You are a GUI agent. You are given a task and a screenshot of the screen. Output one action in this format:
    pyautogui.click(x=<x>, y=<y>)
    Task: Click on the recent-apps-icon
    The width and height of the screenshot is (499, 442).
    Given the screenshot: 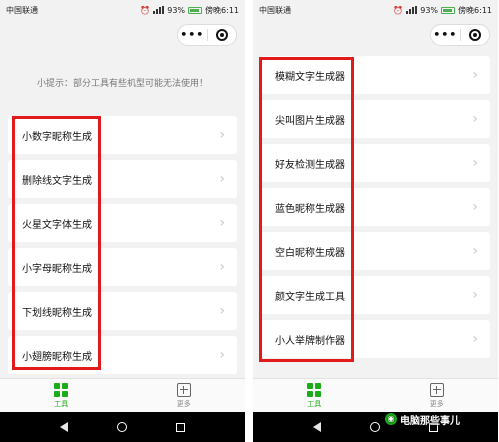 What is the action you would take?
    pyautogui.click(x=180, y=427)
    